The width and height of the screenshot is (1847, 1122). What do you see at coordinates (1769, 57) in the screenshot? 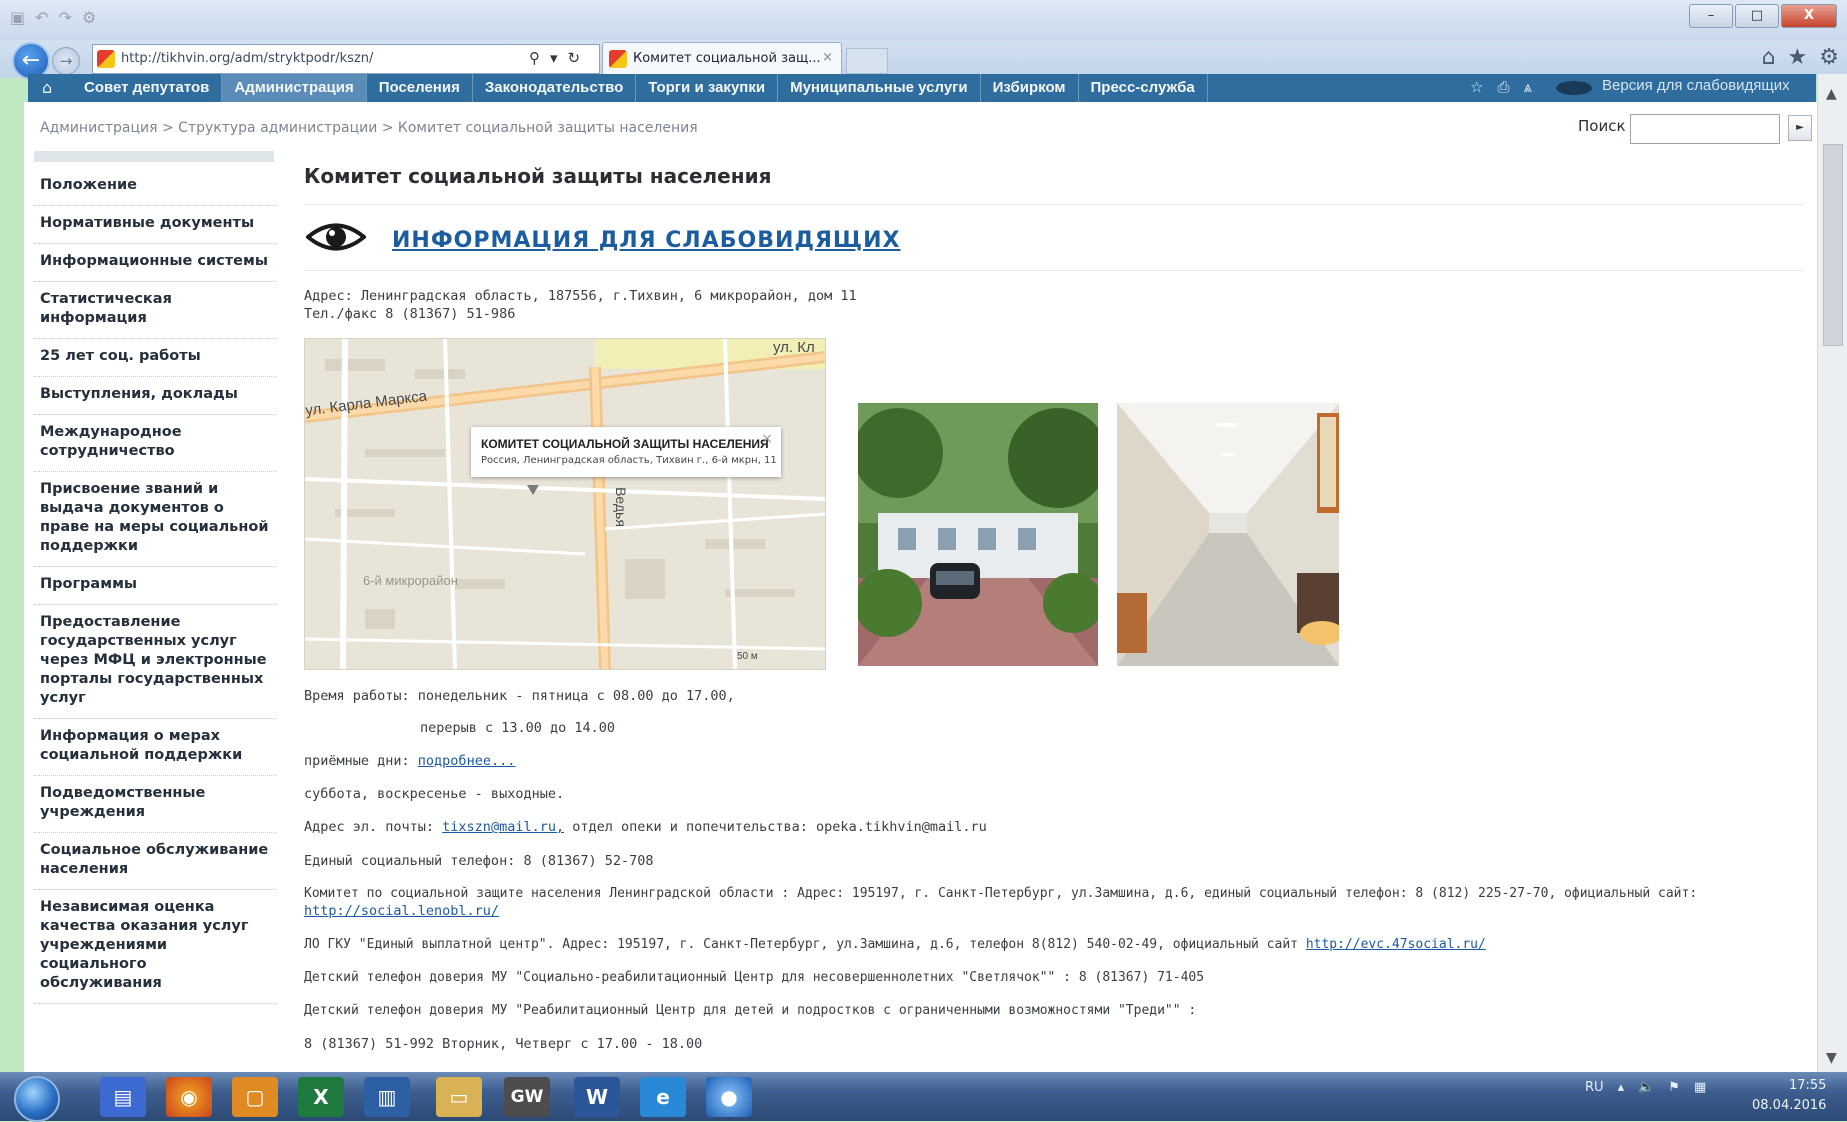
I see `home-icon: ⌂` at bounding box center [1769, 57].